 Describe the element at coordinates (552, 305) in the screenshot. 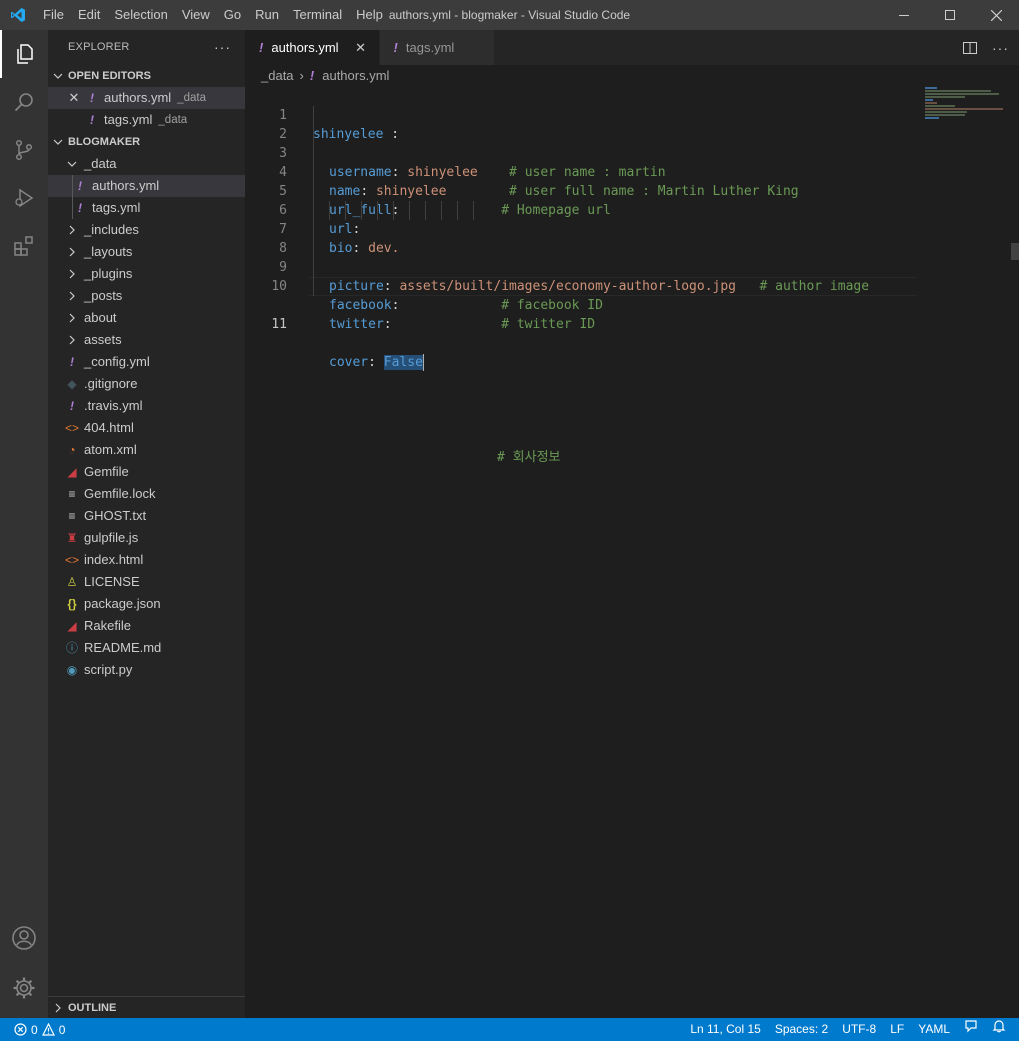

I see `yaml-comment: # facebook ID` at that location.